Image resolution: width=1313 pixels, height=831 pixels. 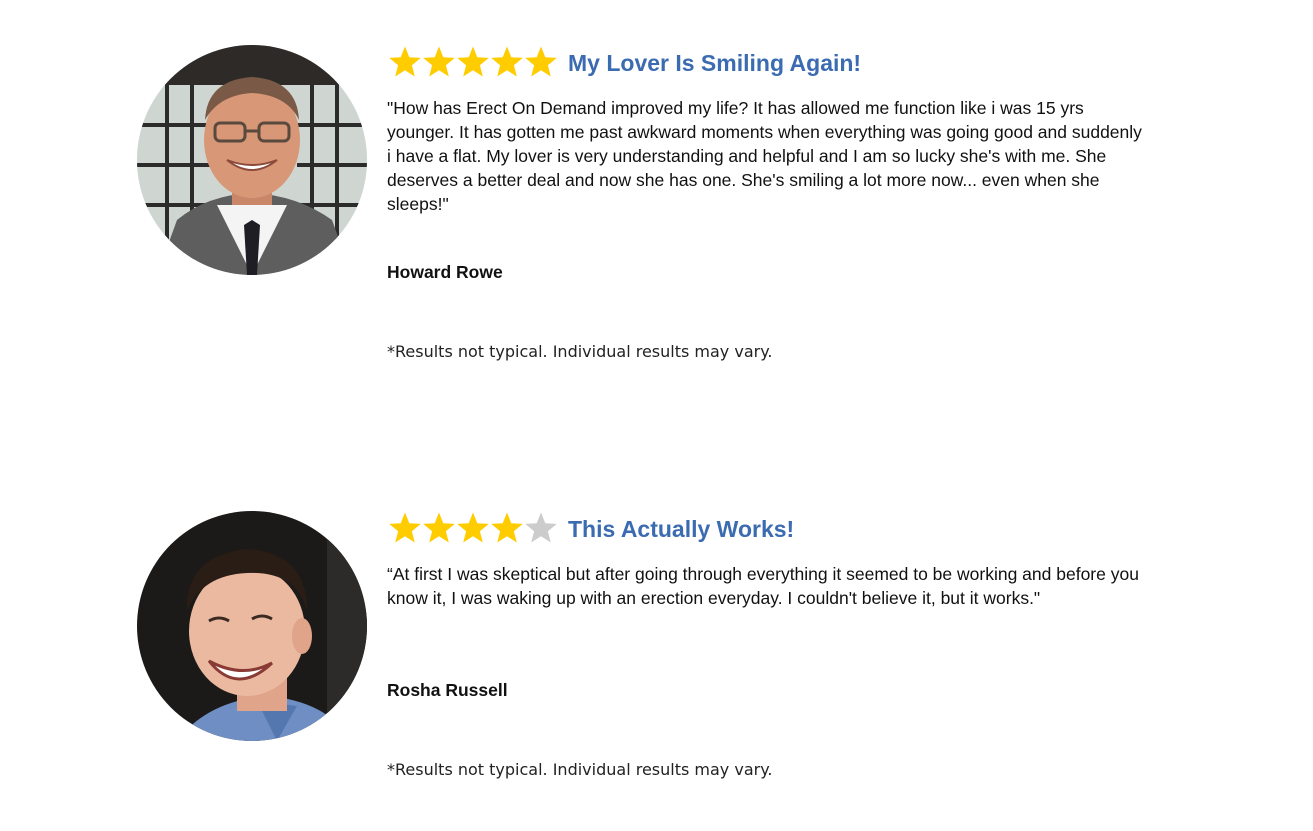 I want to click on avatar-photo-older-man, so click(x=252, y=160).